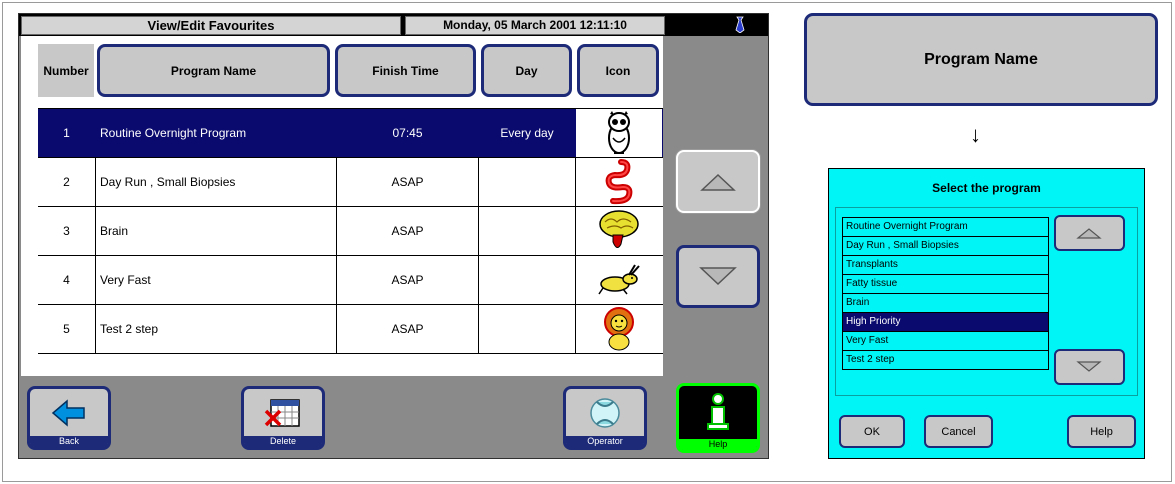 The width and height of the screenshot is (1175, 484). Describe the element at coordinates (975, 134) in the screenshot. I see `arrow-down-icon: ↓` at that location.